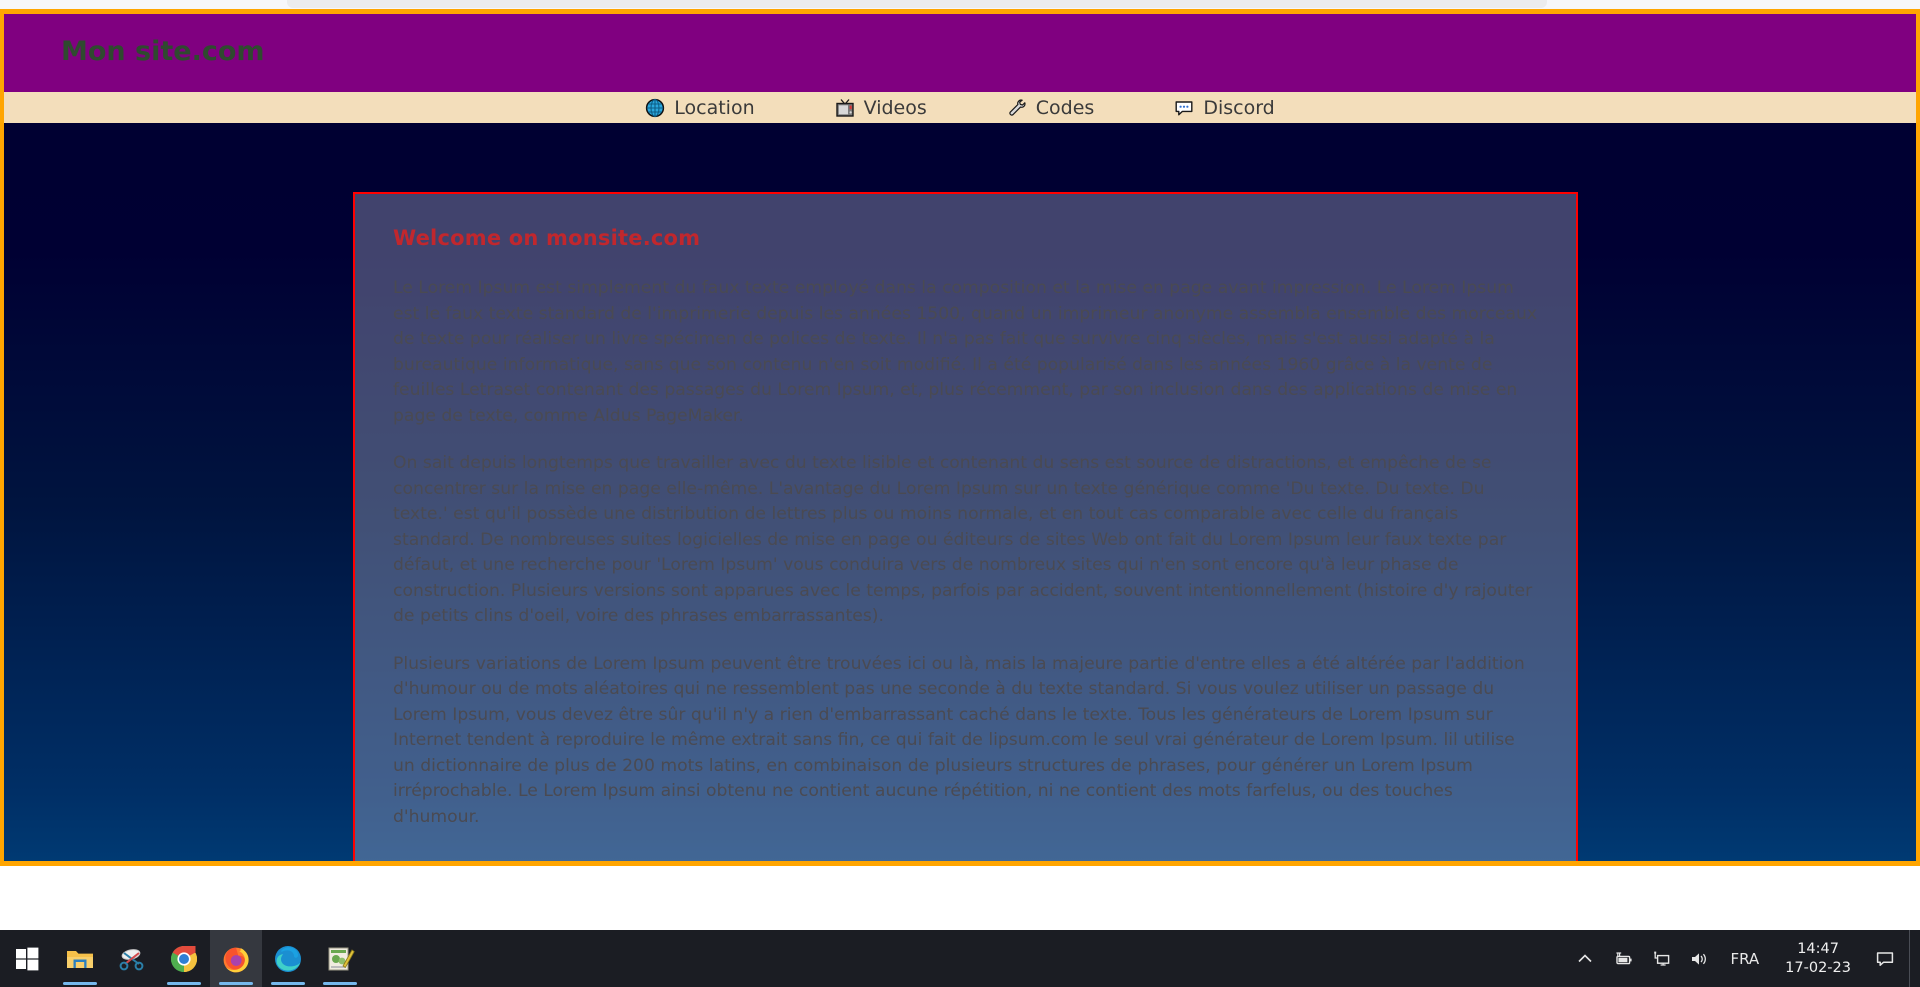  I want to click on notification-center-button, so click(1887, 959).